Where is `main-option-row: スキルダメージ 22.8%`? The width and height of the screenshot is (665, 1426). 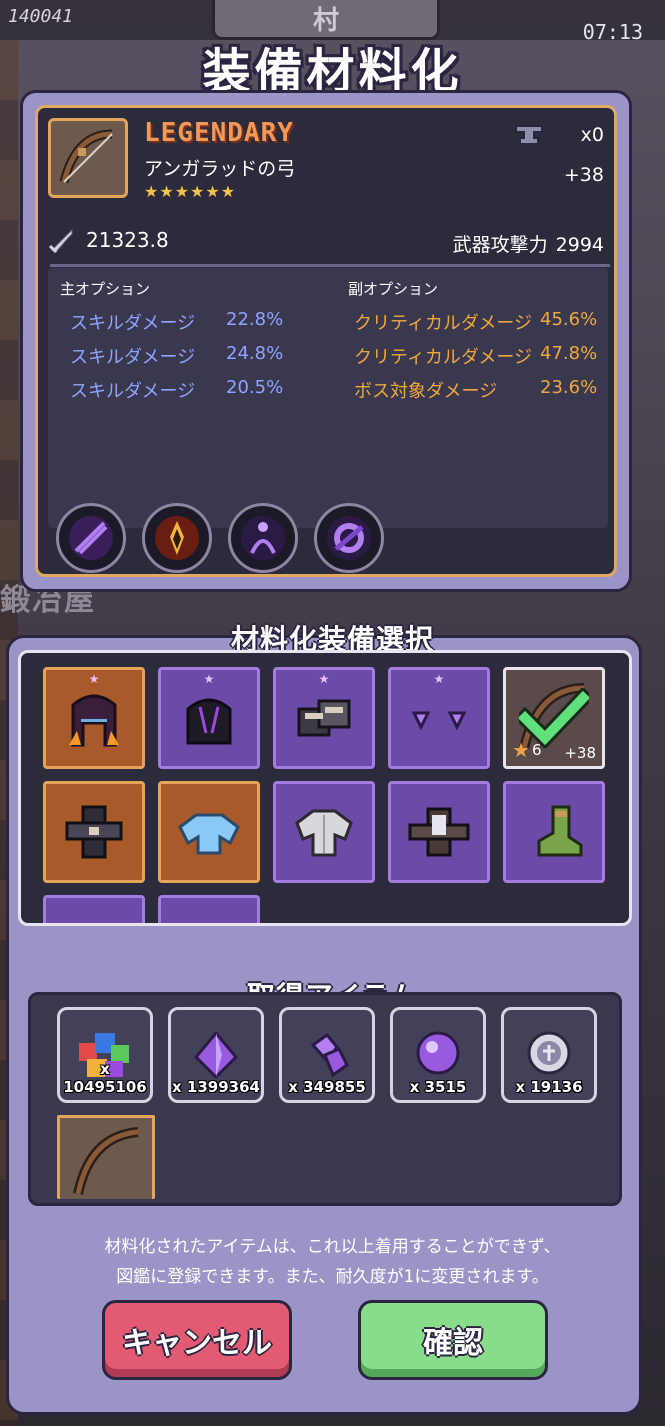 main-option-row: スキルダメージ 22.8% is located at coordinates (171, 326).